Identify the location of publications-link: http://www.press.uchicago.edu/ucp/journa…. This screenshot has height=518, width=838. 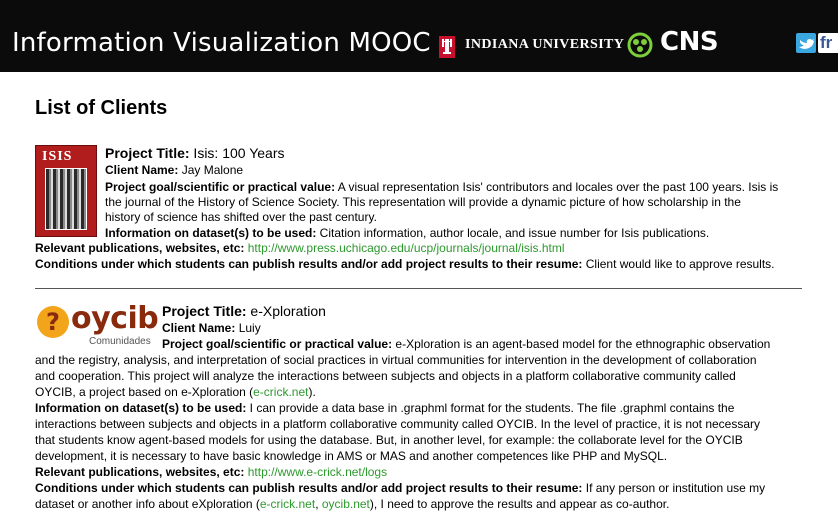
(404, 248).